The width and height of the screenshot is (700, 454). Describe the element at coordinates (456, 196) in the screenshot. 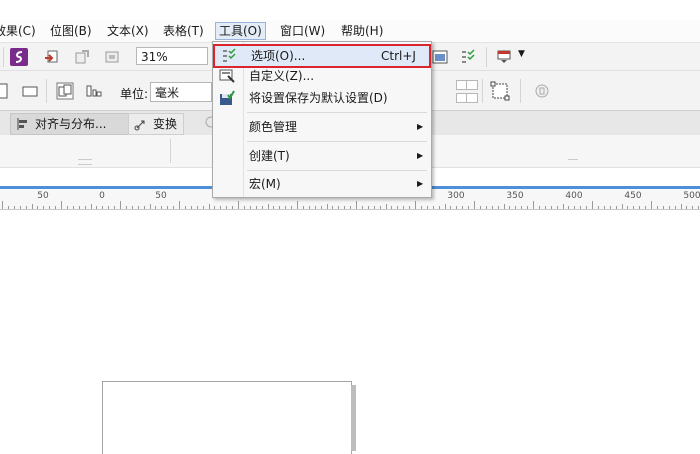

I see `ruler-label: 300` at that location.